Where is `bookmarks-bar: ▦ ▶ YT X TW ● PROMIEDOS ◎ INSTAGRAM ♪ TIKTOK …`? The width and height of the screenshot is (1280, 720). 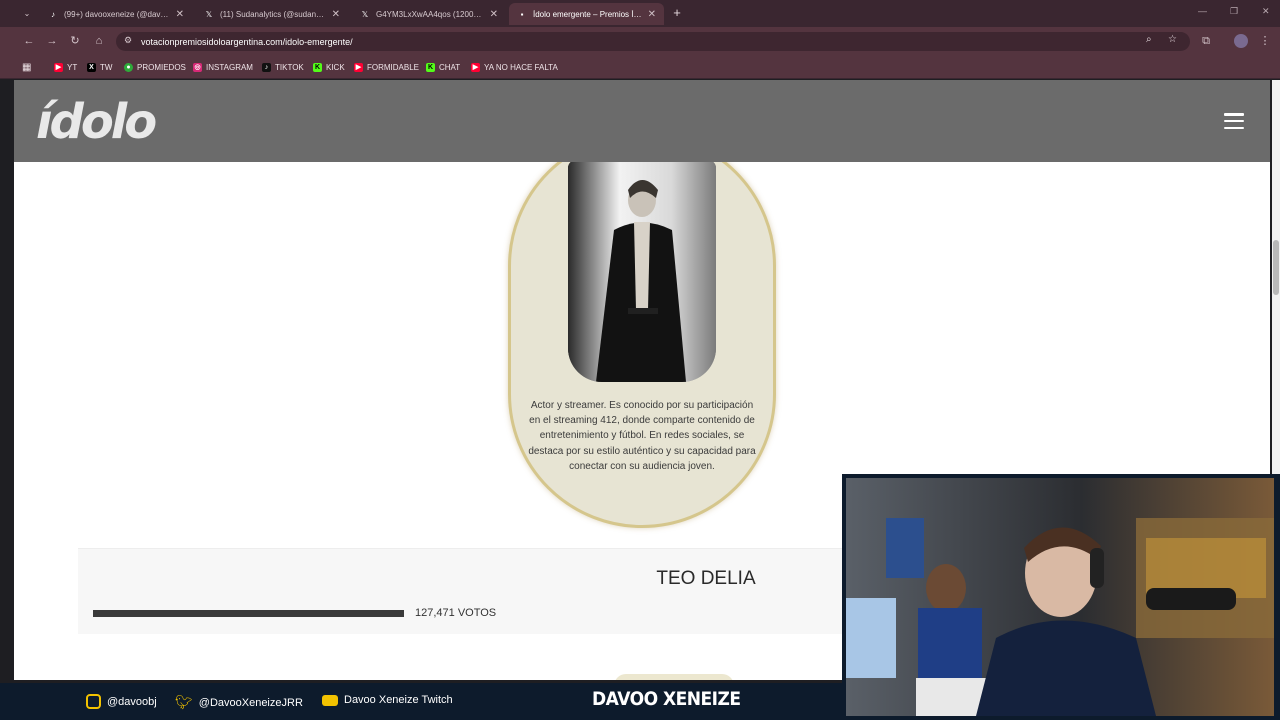 bookmarks-bar: ▦ ▶ YT X TW ● PROMIEDOS ◎ INSTAGRAM ♪ TIKTOK … is located at coordinates (640, 67).